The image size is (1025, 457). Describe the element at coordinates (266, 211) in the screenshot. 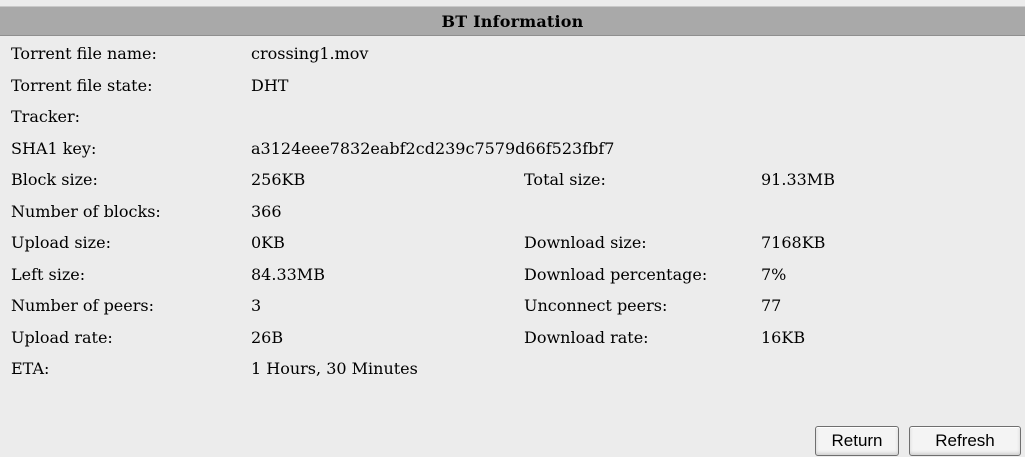

I see `number-of-blocks-value: 366` at that location.